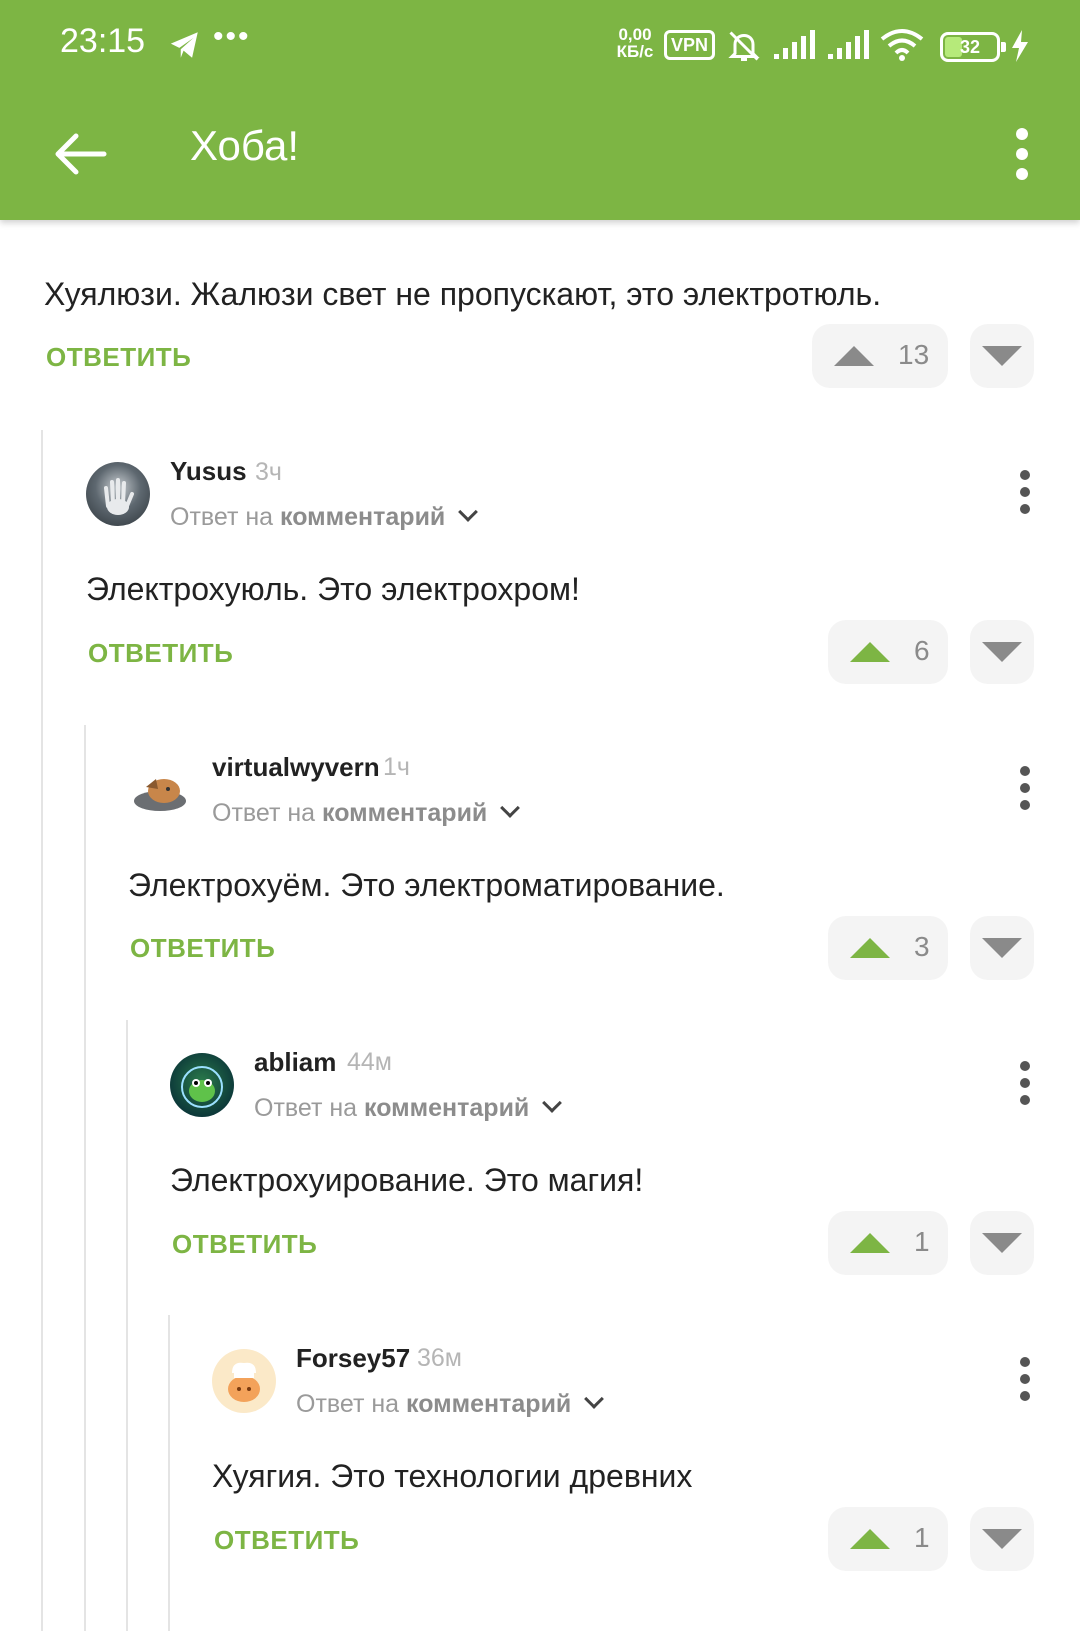 The width and height of the screenshot is (1080, 1631). Describe the element at coordinates (208, 471) in the screenshot. I see `comment-author: Yusus` at that location.